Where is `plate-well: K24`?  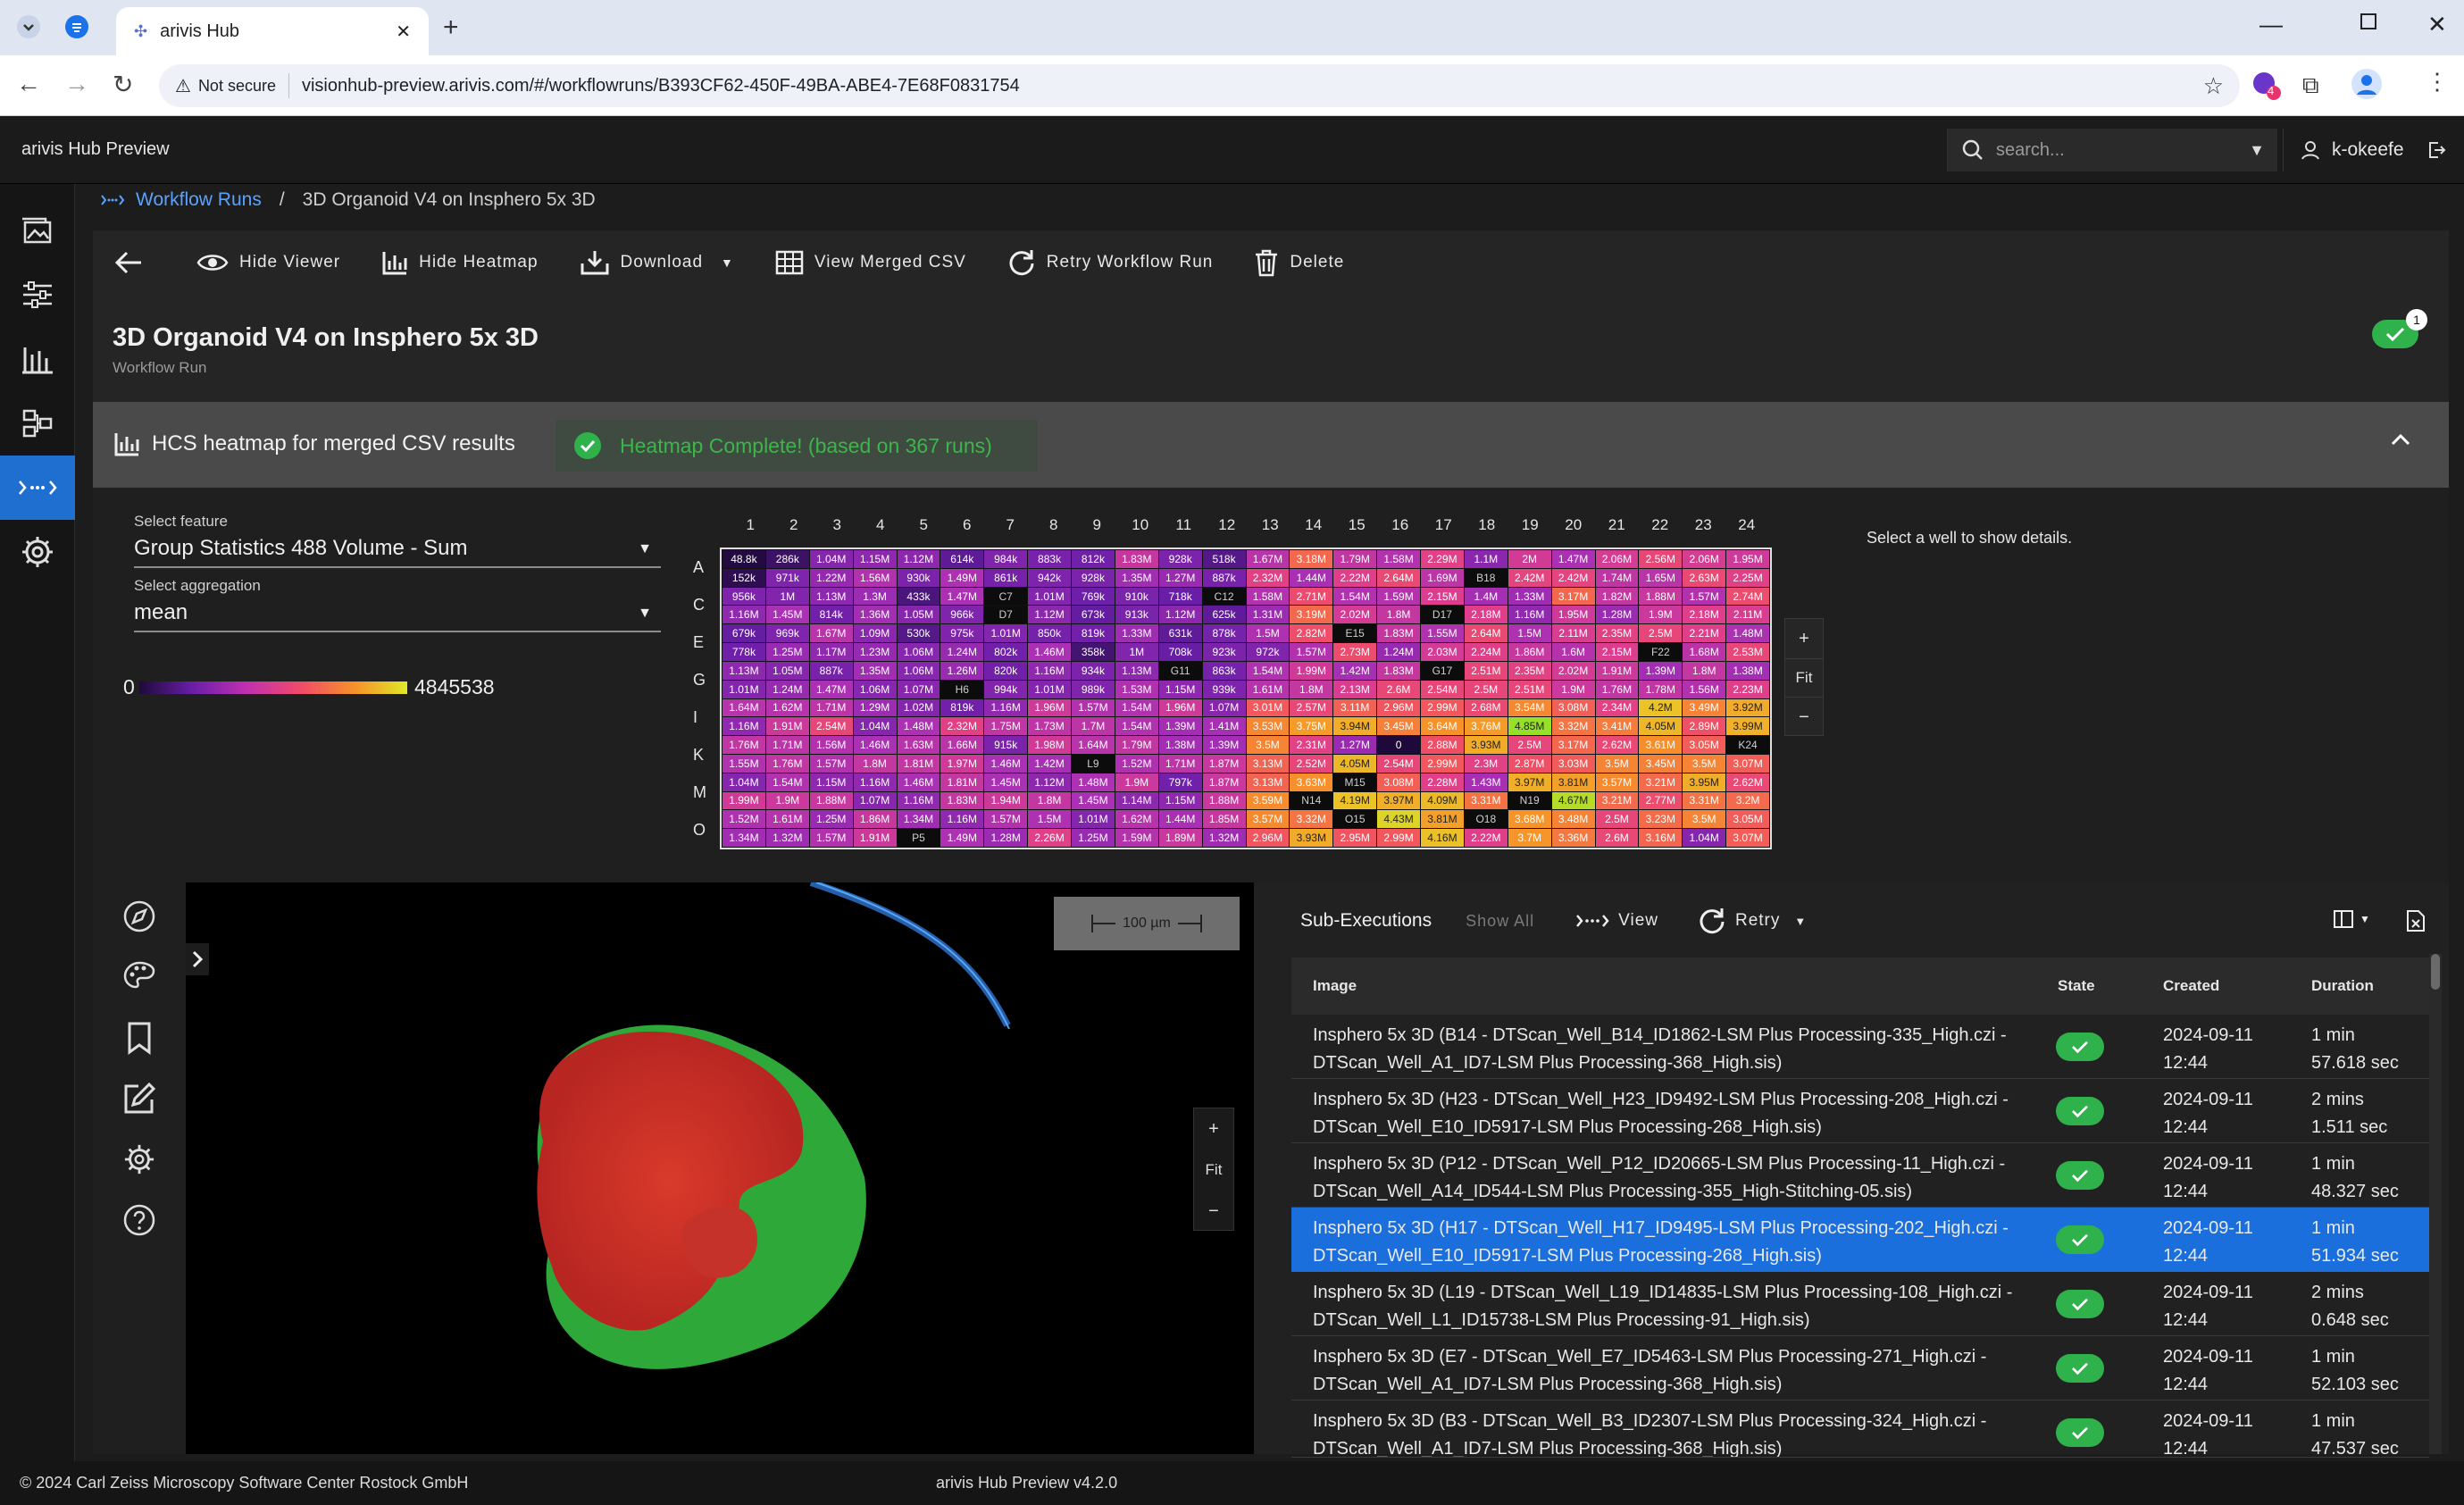 plate-well: K24 is located at coordinates (1747, 745).